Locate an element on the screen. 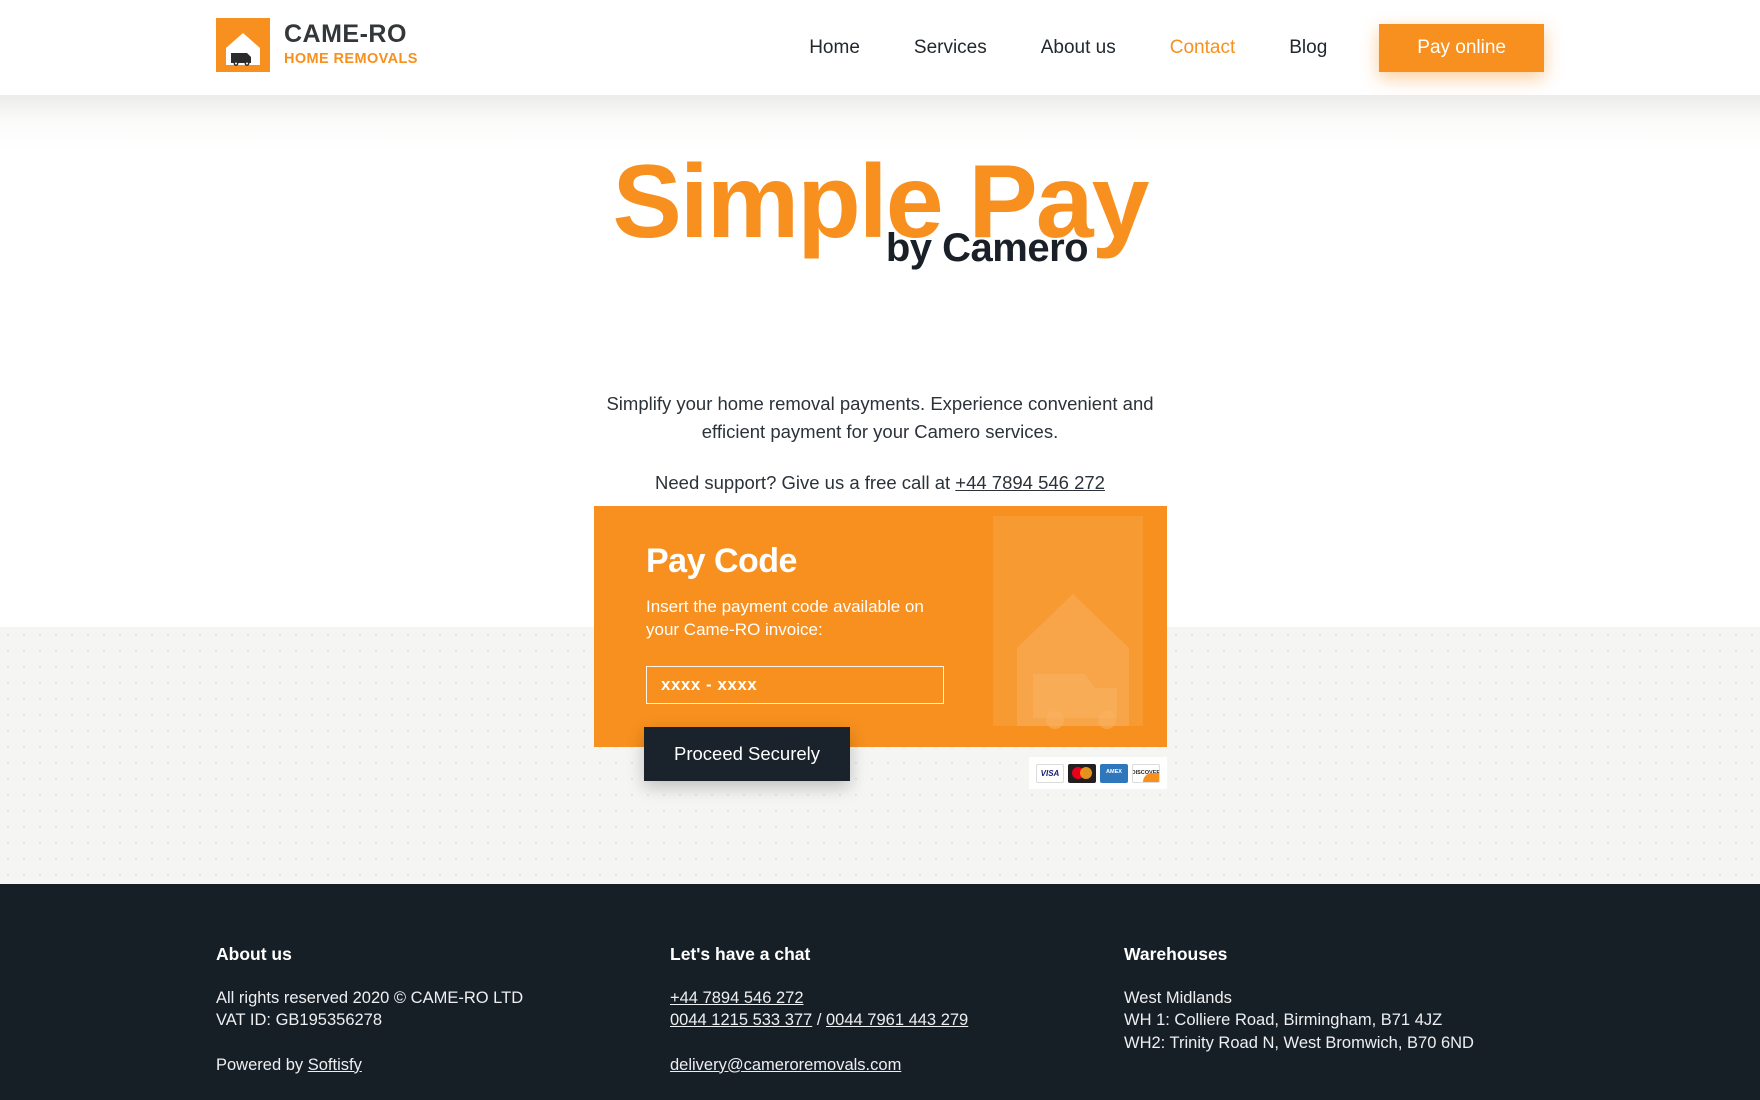 This screenshot has width=1760, height=1100. footer-phone-alt-row: 0044 1215 533 377 / 0044 7961 443 279 is located at coordinates (850, 1020).